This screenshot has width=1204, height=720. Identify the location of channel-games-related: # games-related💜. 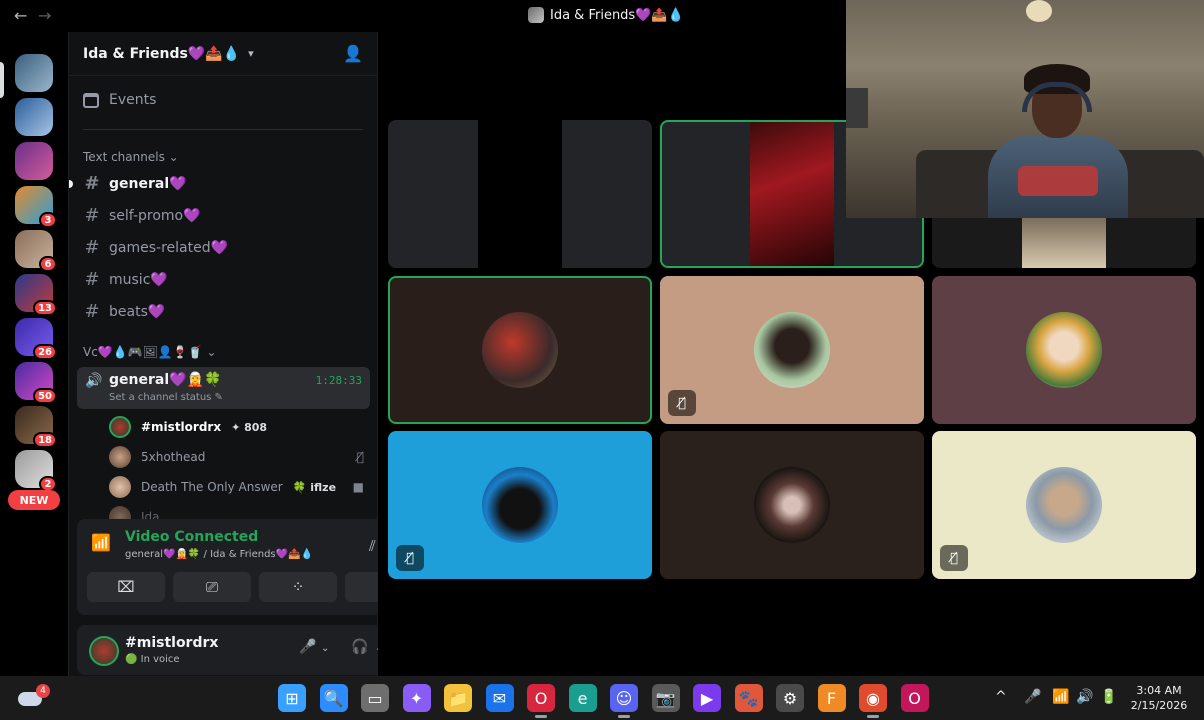
(155, 247).